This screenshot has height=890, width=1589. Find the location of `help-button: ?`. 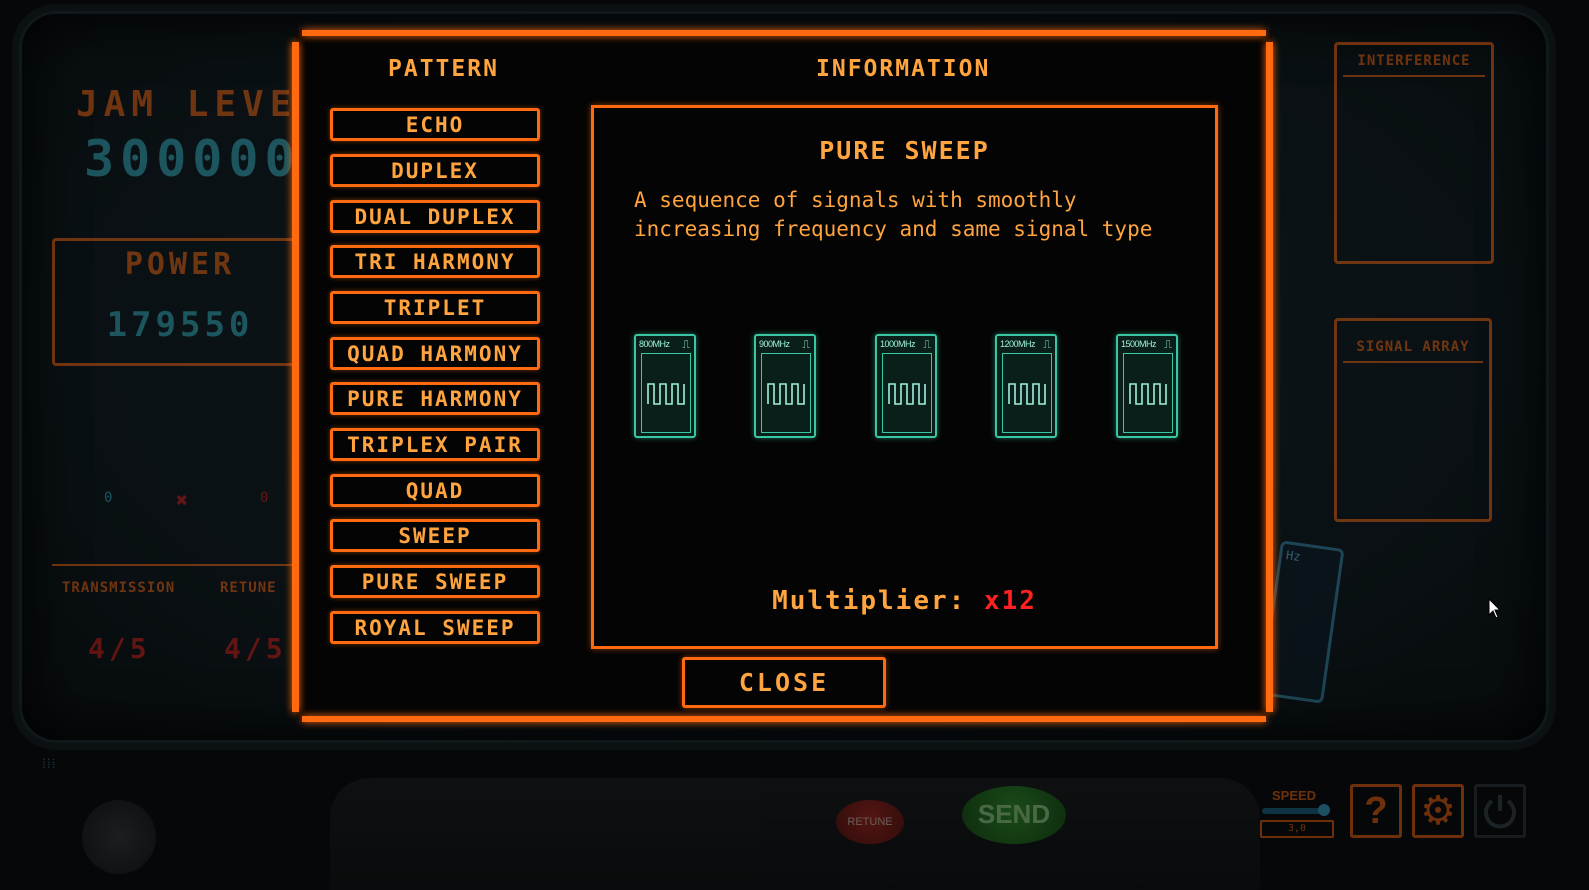

help-button: ? is located at coordinates (1376, 811).